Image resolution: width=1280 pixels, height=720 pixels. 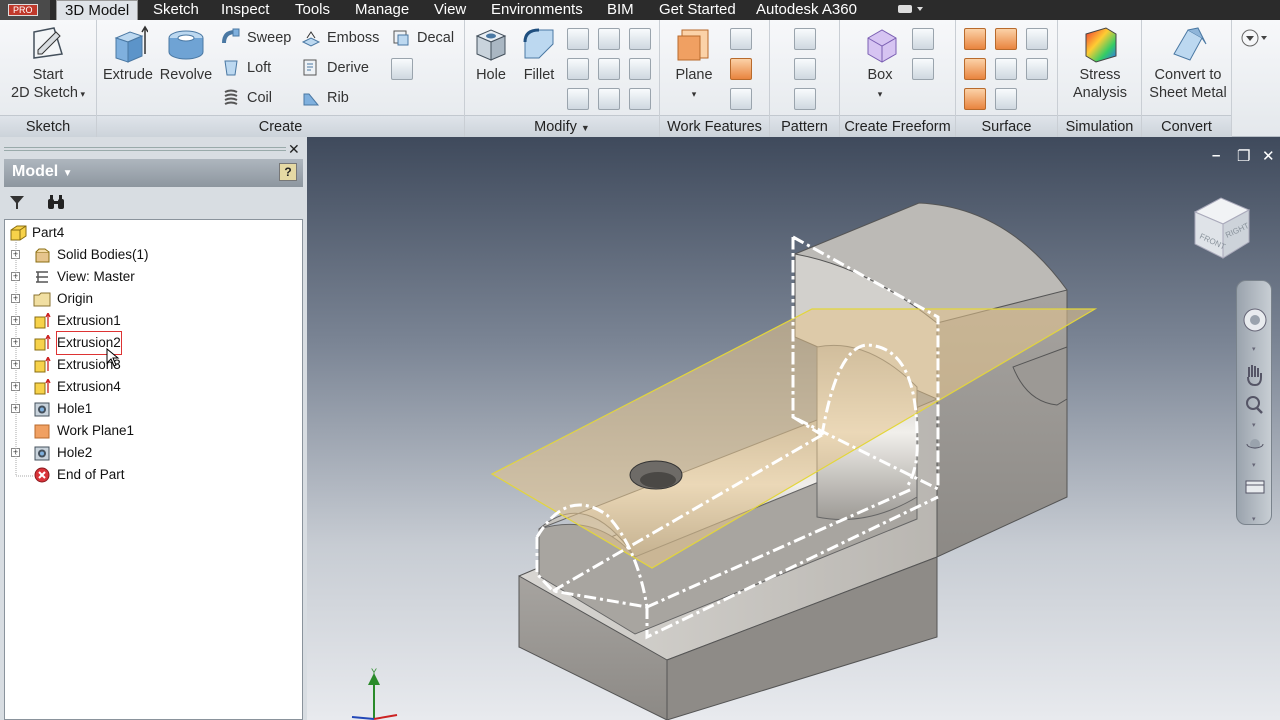 I want to click on circular-pattern-icon, so click(x=805, y=69).